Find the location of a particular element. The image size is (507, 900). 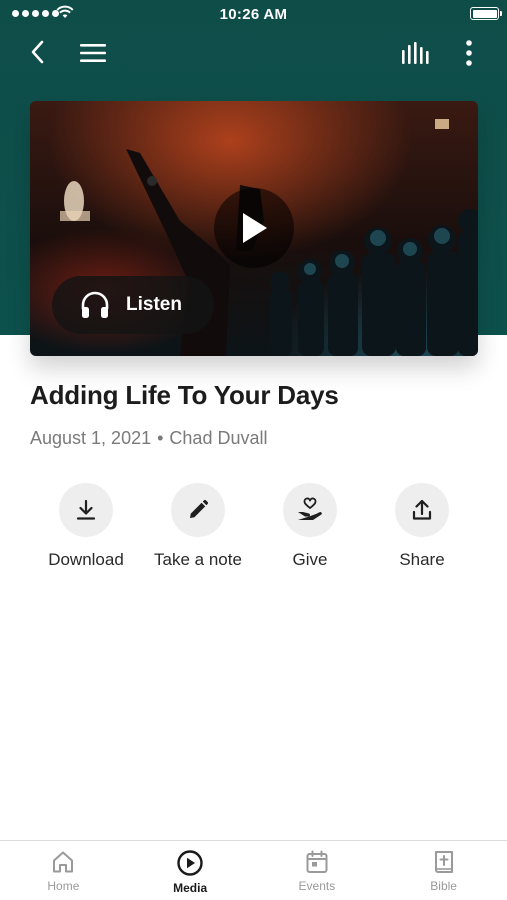

tab-home-label: Home is located at coordinates (63, 886).